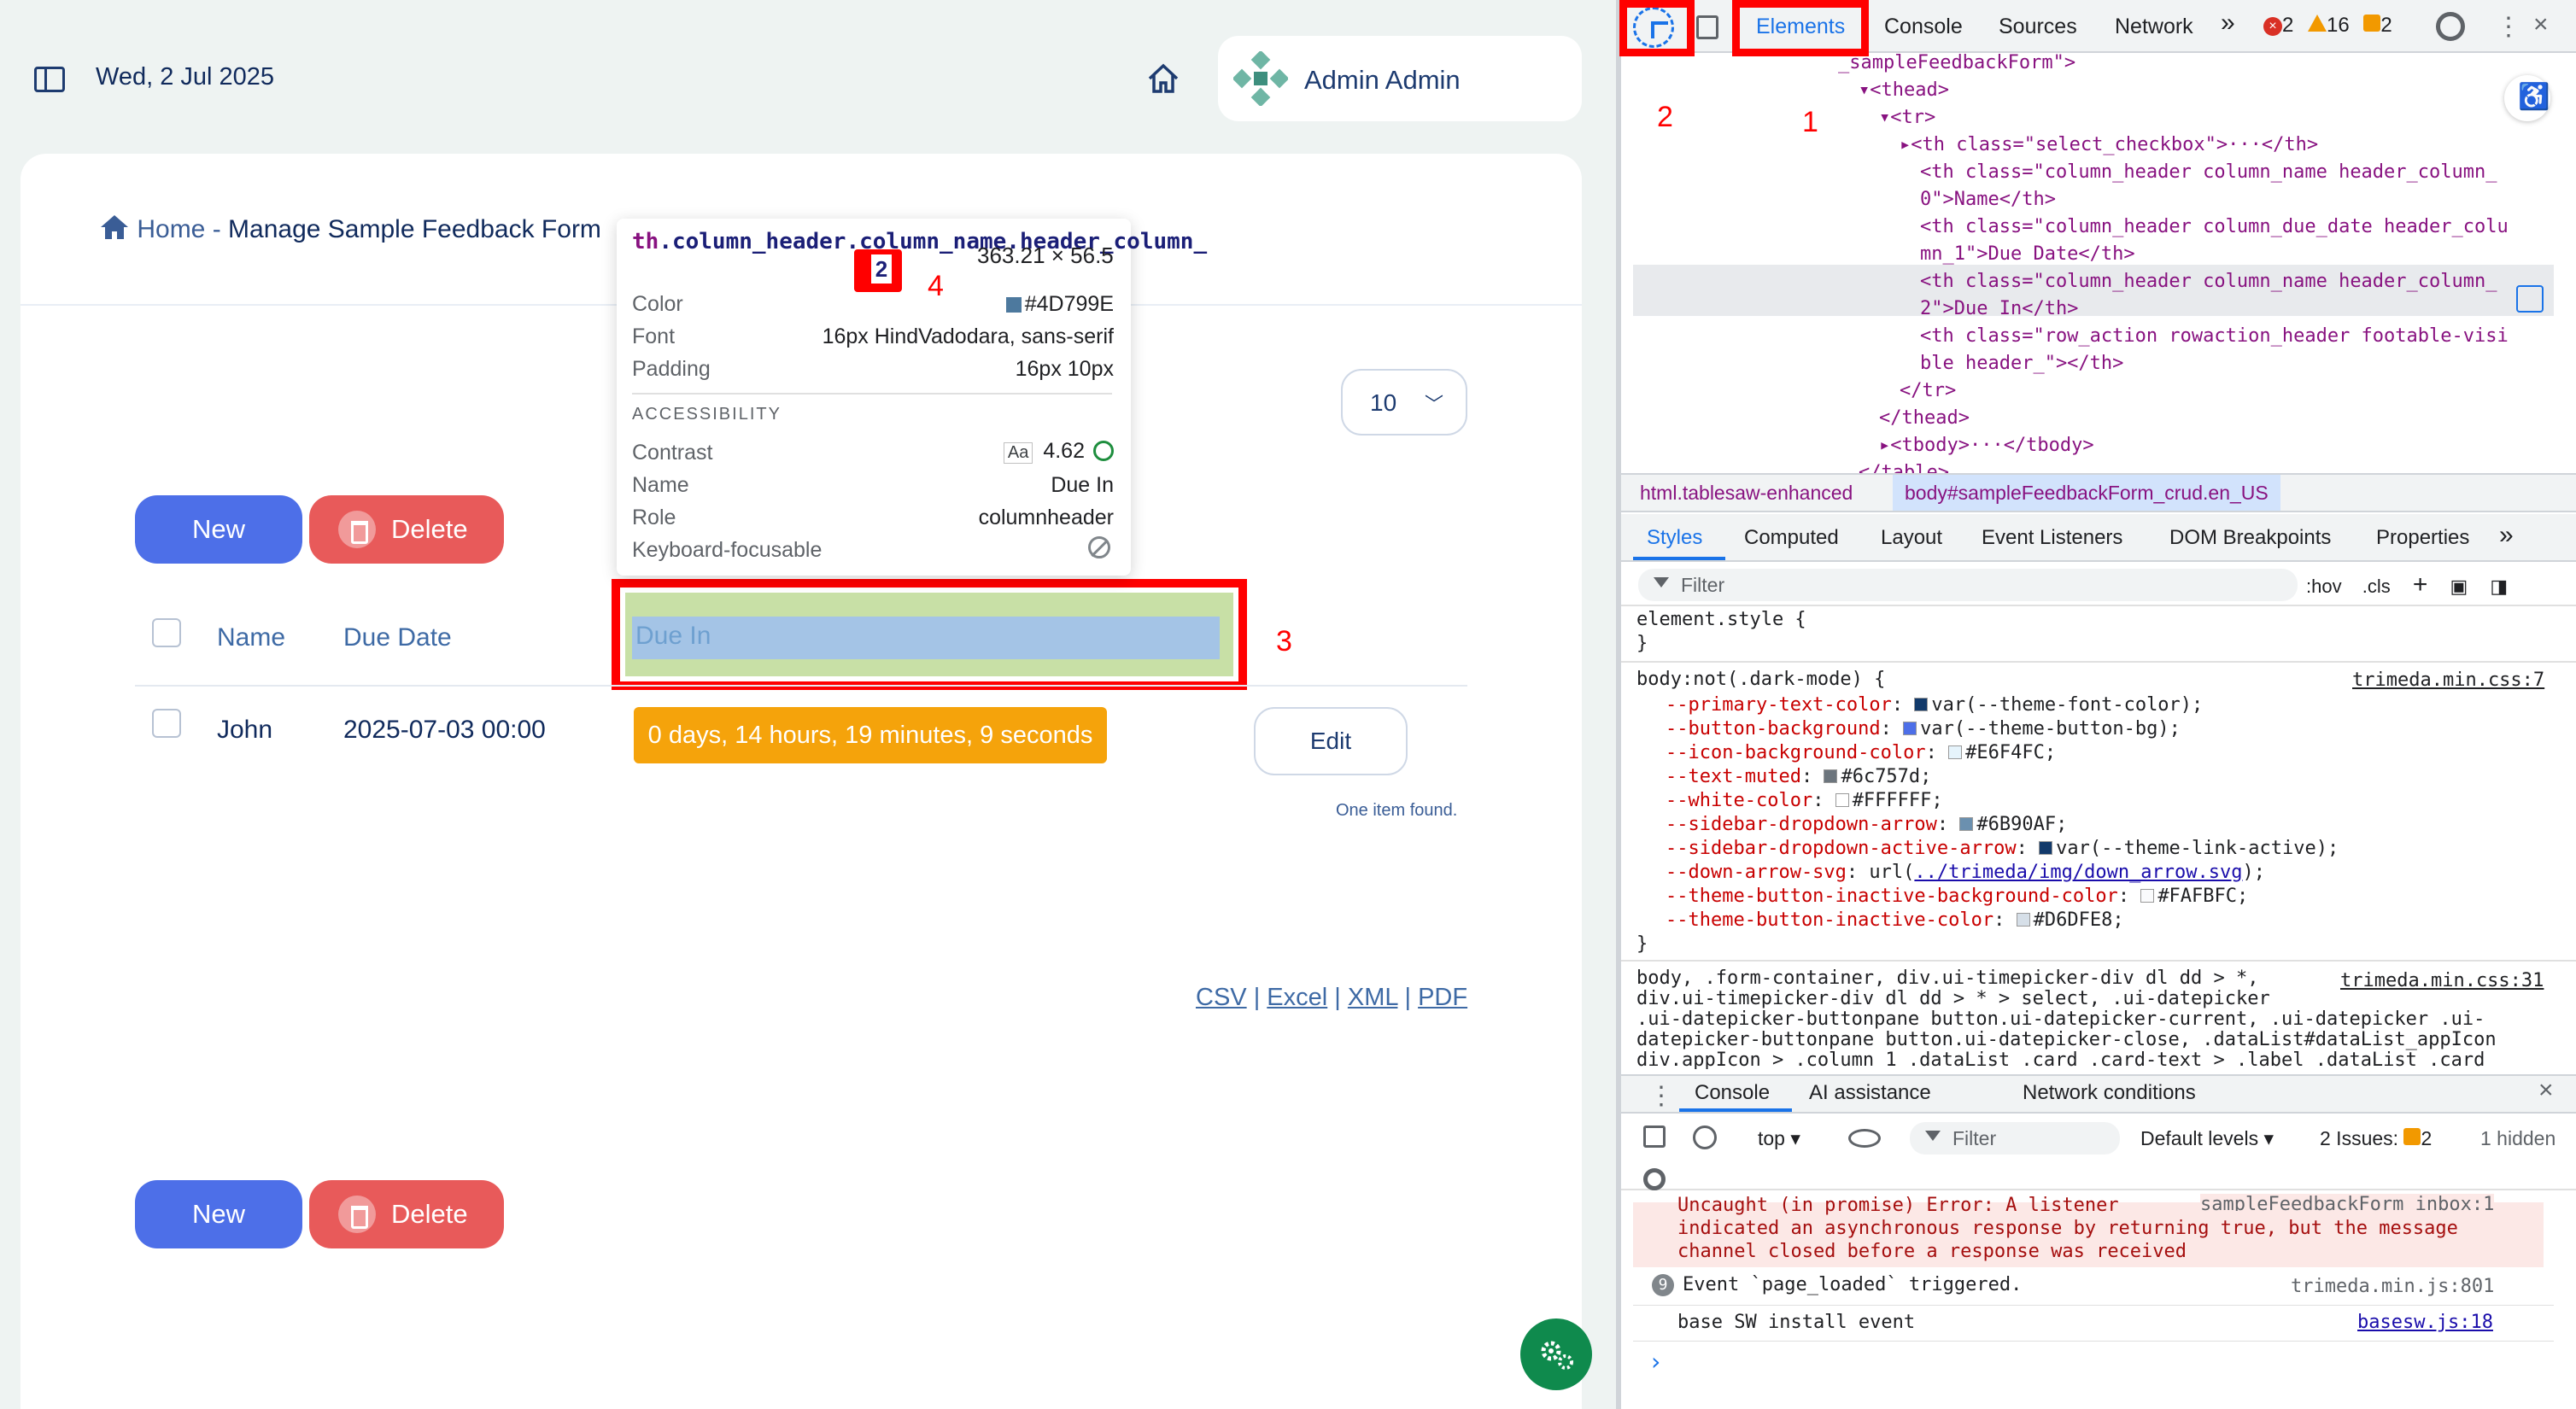  What do you see at coordinates (406, 1214) in the screenshot?
I see `delete-button-bottom: Delete` at bounding box center [406, 1214].